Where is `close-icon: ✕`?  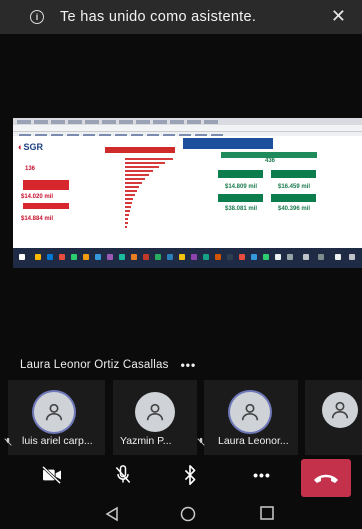
close-icon: ✕ is located at coordinates (338, 16).